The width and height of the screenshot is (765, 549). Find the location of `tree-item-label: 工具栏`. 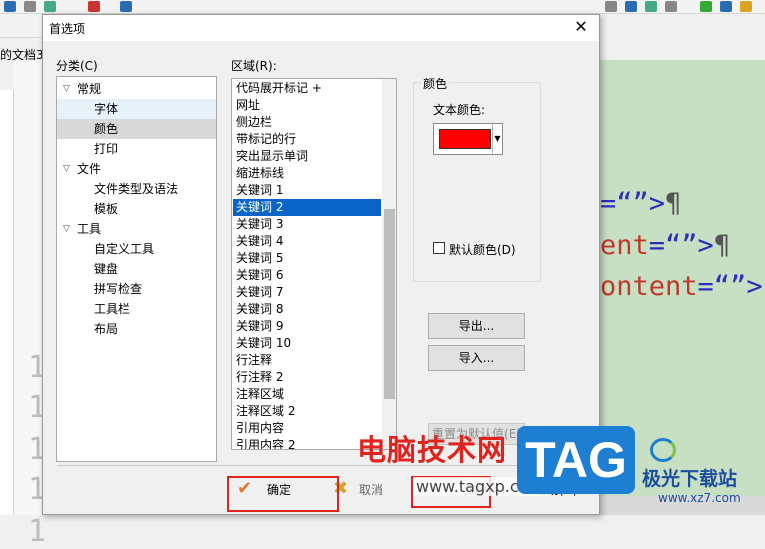

tree-item-label: 工具栏 is located at coordinates (112, 309).